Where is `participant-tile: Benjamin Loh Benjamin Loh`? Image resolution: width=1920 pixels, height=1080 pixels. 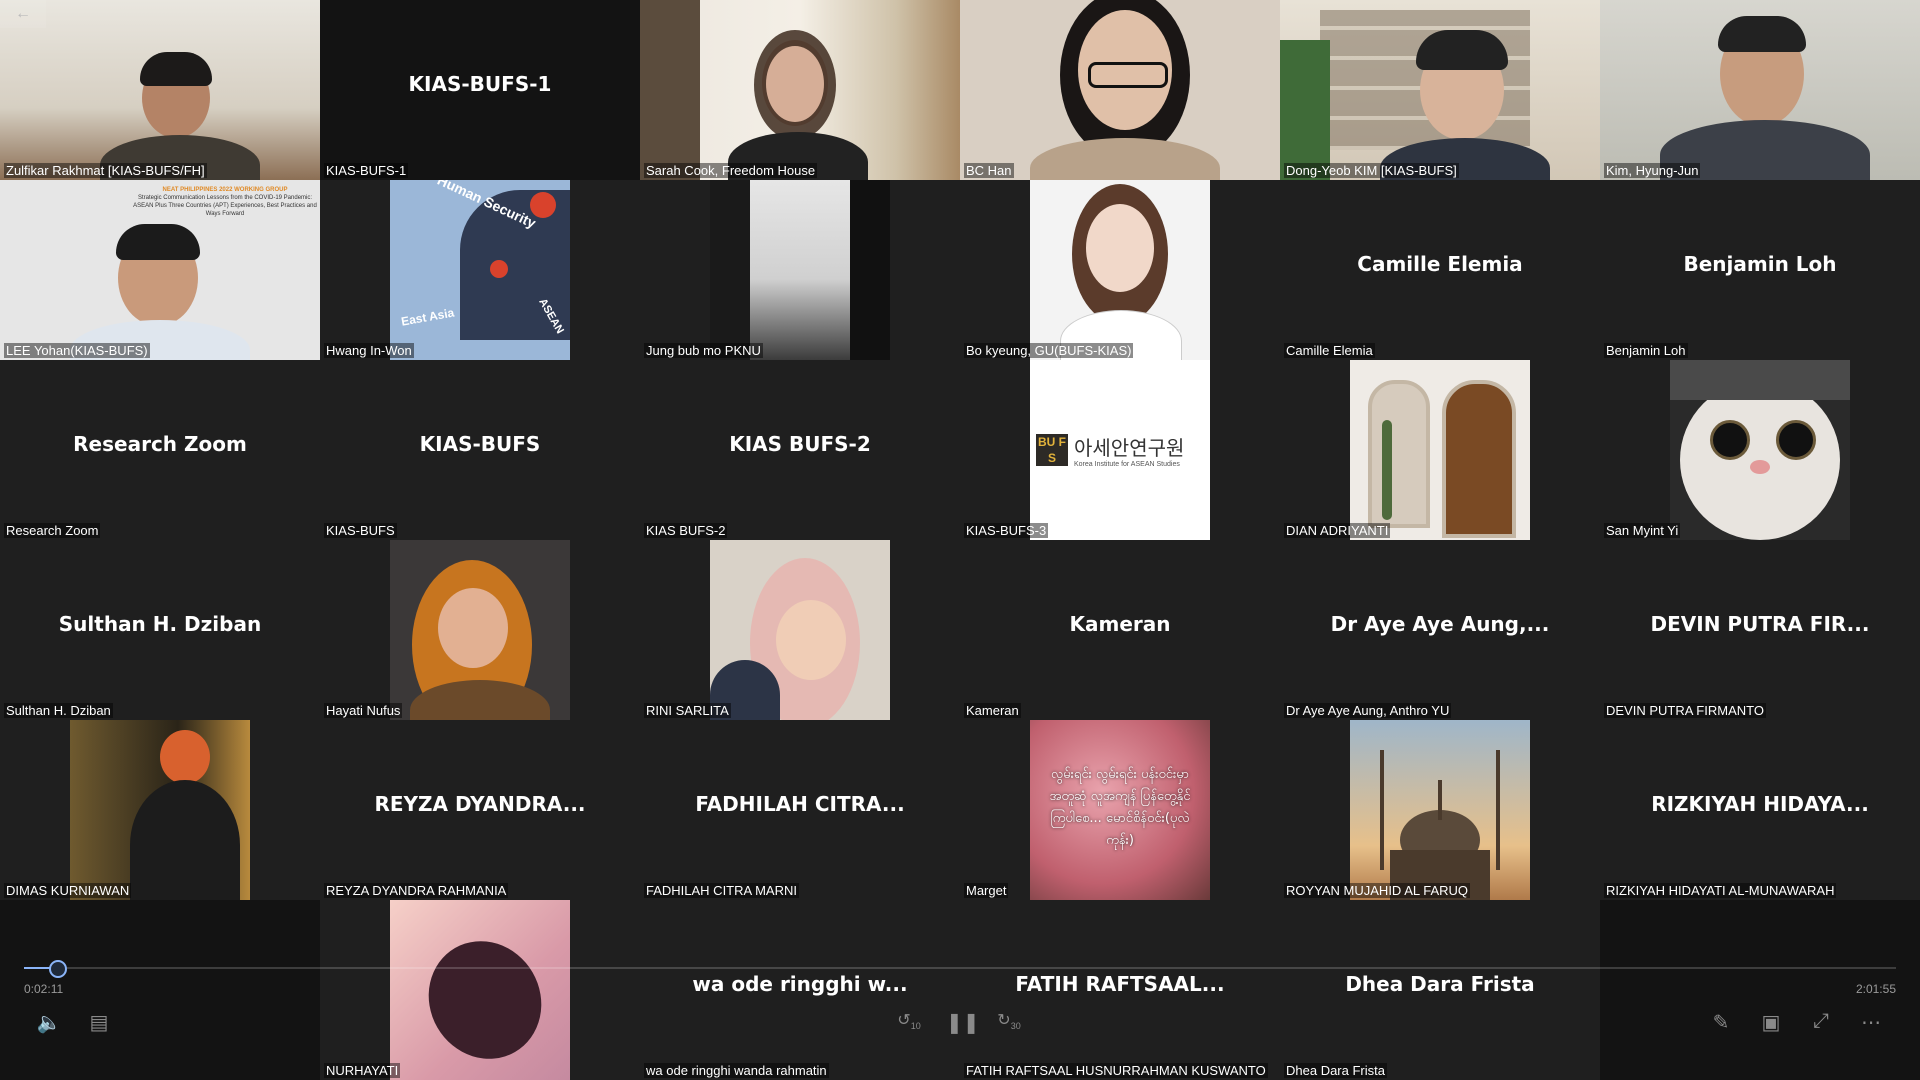
participant-tile: Benjamin Loh Benjamin Loh is located at coordinates (1760, 270).